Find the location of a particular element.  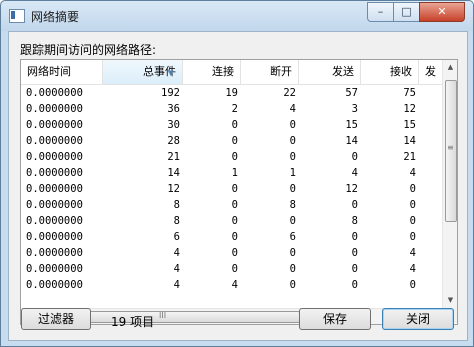

table-row: 0.0000000 4 4 0 0 0 is located at coordinates (231, 285).